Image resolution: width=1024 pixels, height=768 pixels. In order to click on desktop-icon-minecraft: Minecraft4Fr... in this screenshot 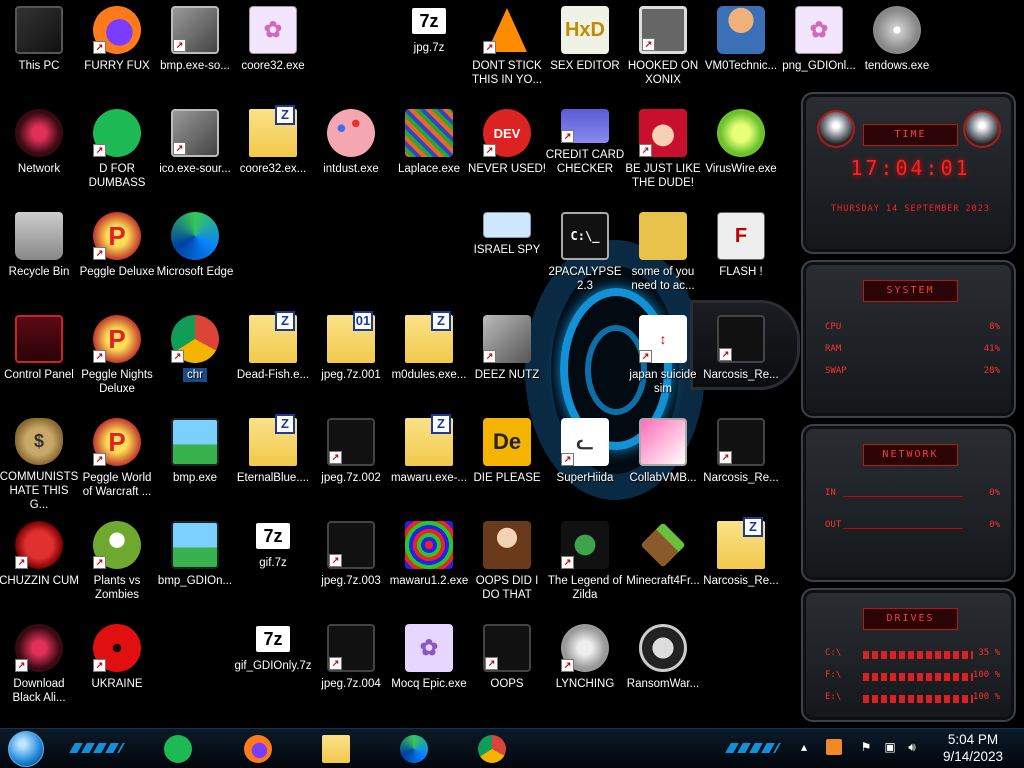, I will do `click(663, 565)`.